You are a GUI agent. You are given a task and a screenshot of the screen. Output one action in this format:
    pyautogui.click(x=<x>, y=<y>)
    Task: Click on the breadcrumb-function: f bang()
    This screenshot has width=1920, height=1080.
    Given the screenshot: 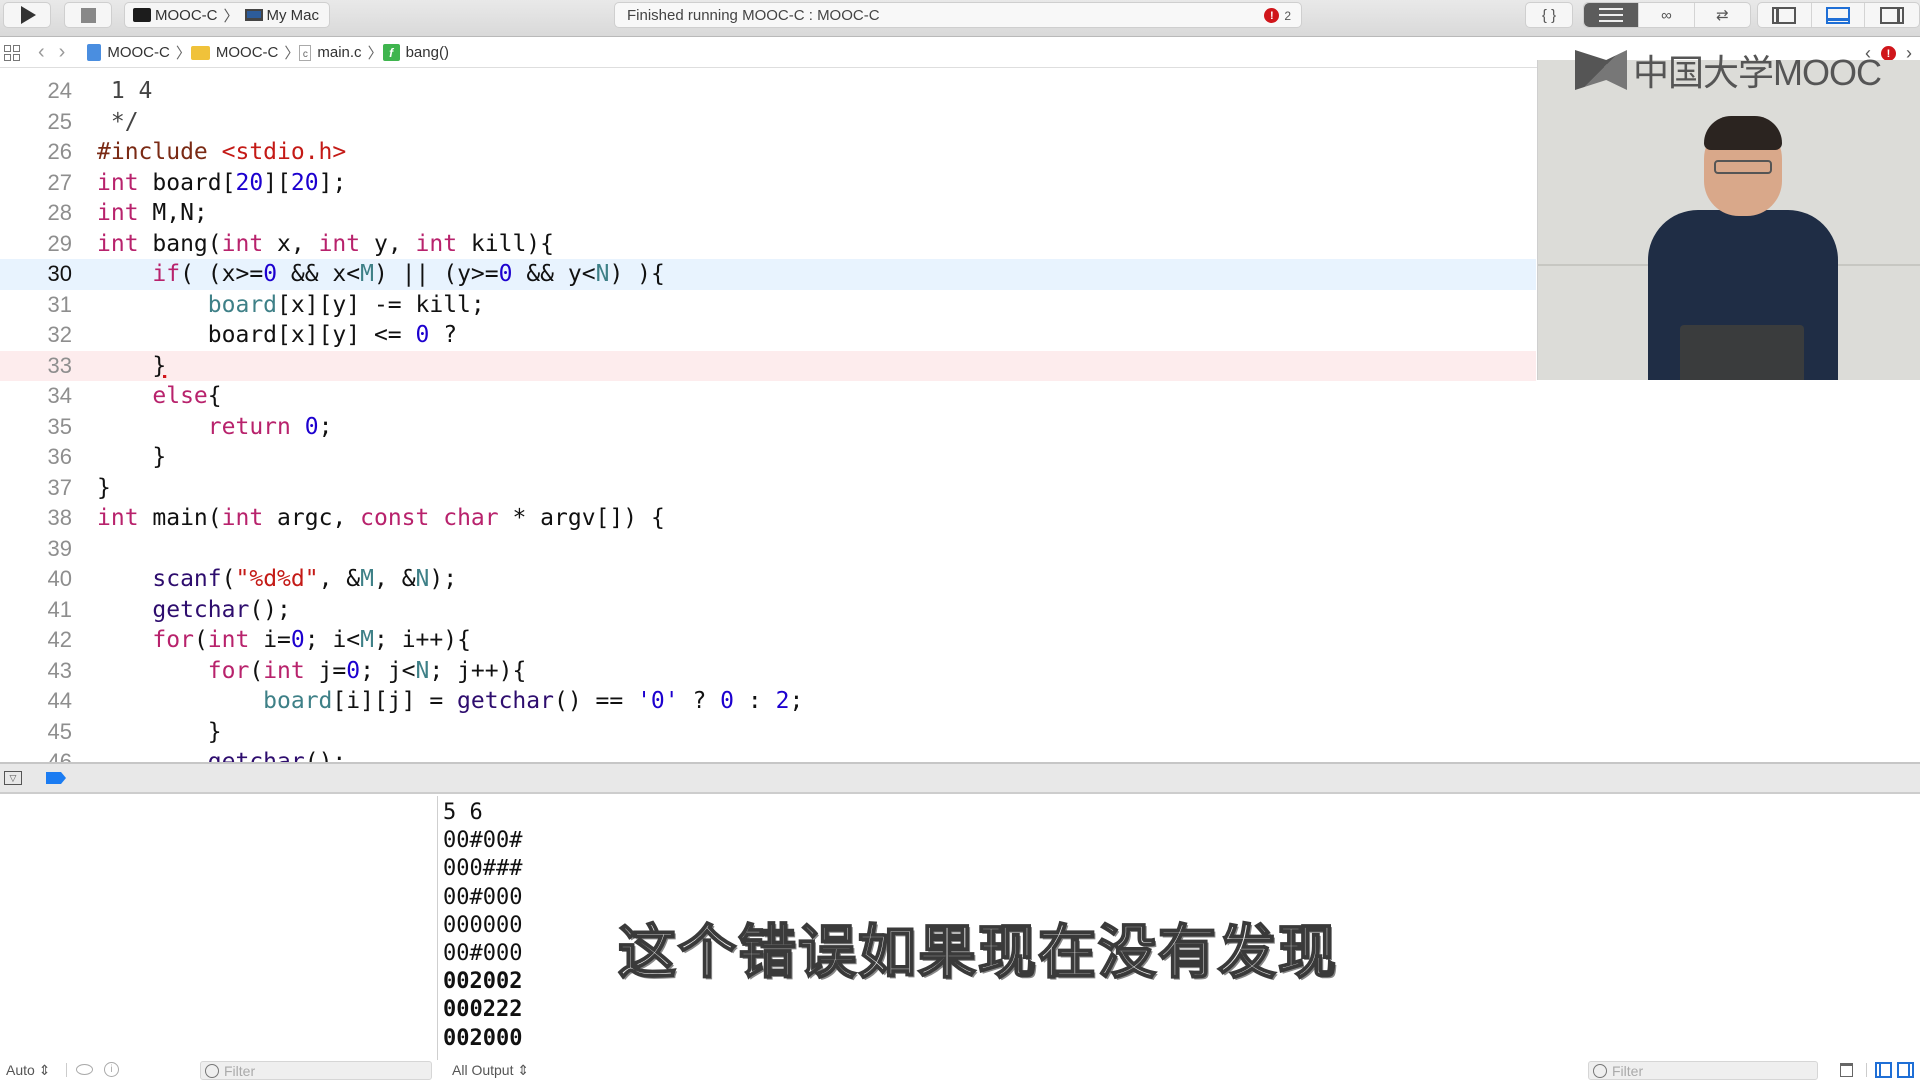 What is the action you would take?
    pyautogui.click(x=415, y=52)
    